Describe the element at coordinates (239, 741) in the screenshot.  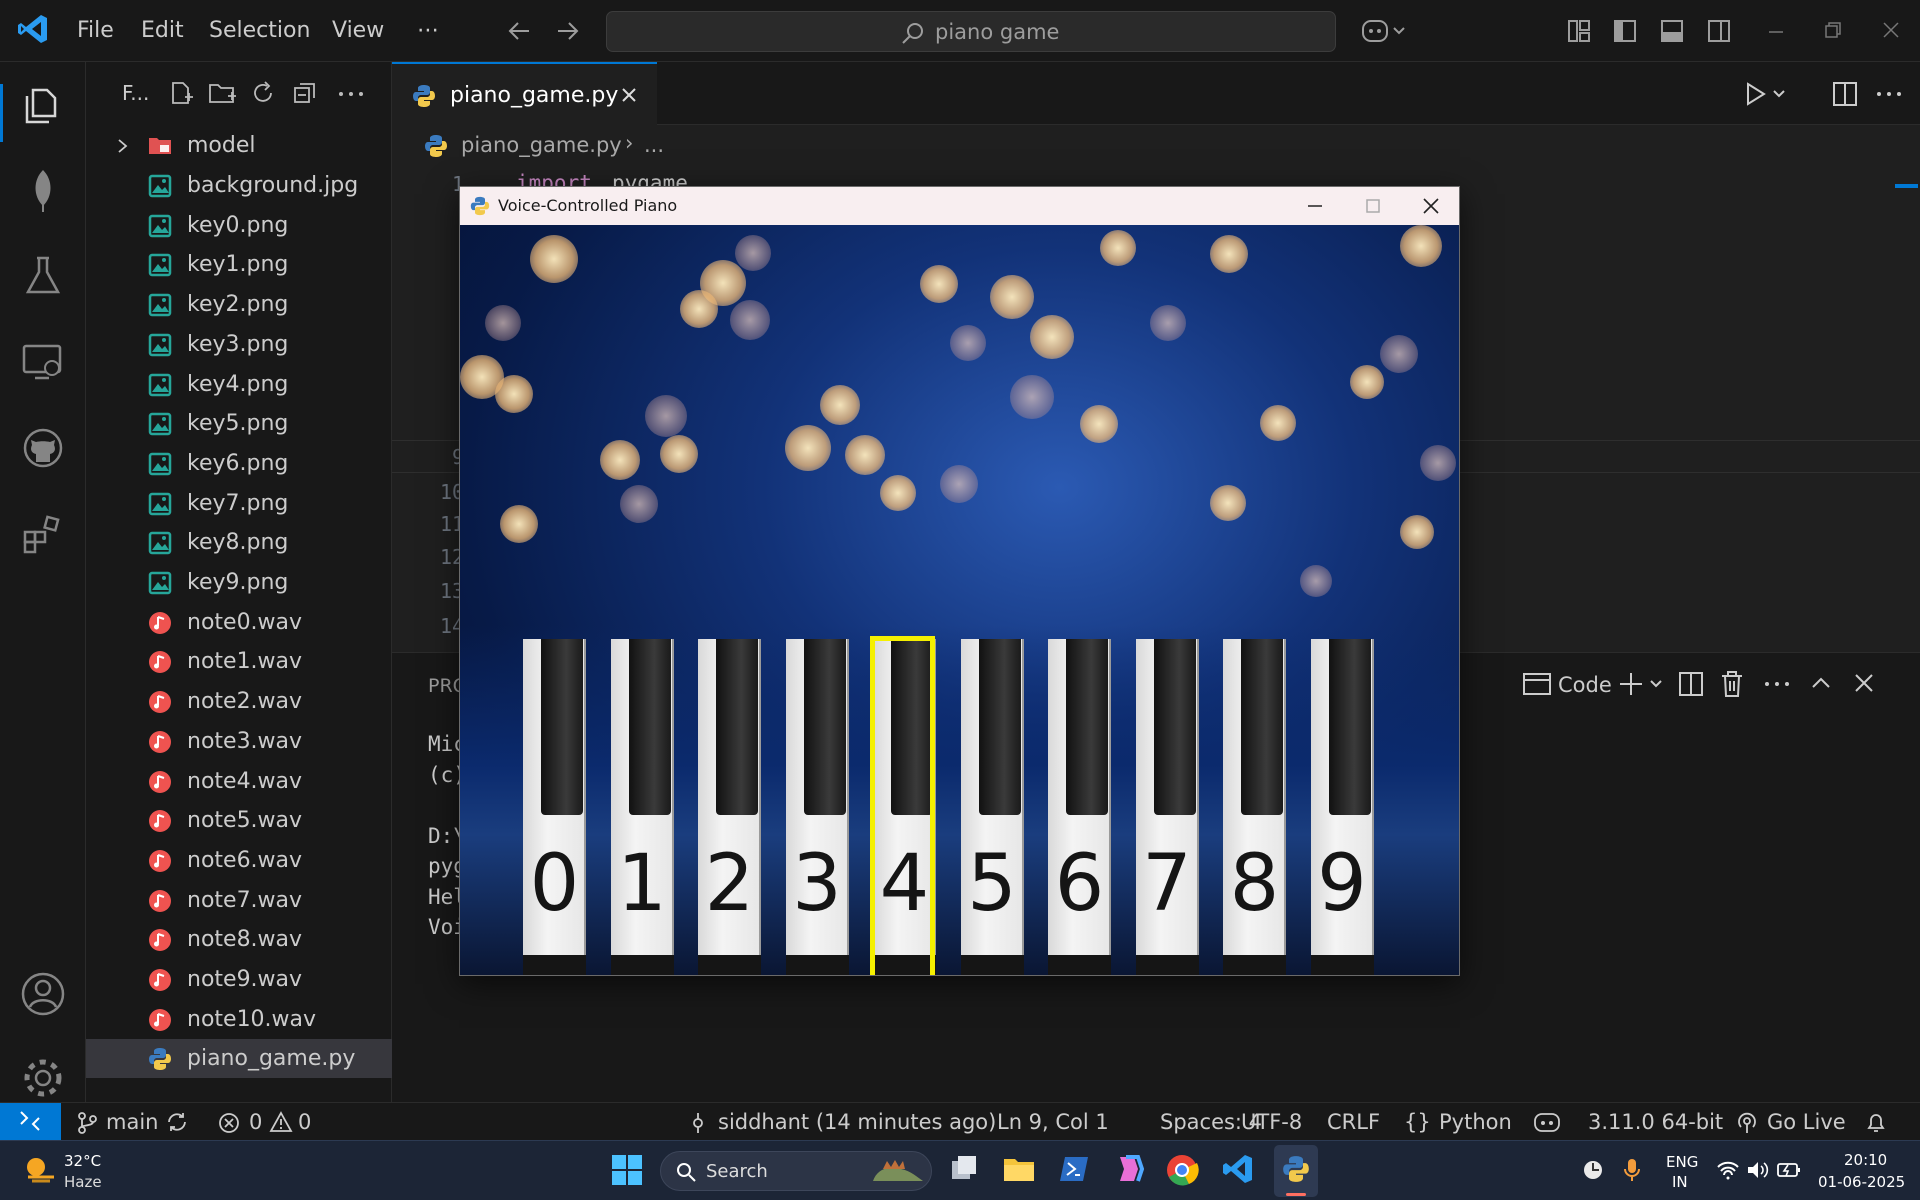
I see `file-row: note3.wav` at that location.